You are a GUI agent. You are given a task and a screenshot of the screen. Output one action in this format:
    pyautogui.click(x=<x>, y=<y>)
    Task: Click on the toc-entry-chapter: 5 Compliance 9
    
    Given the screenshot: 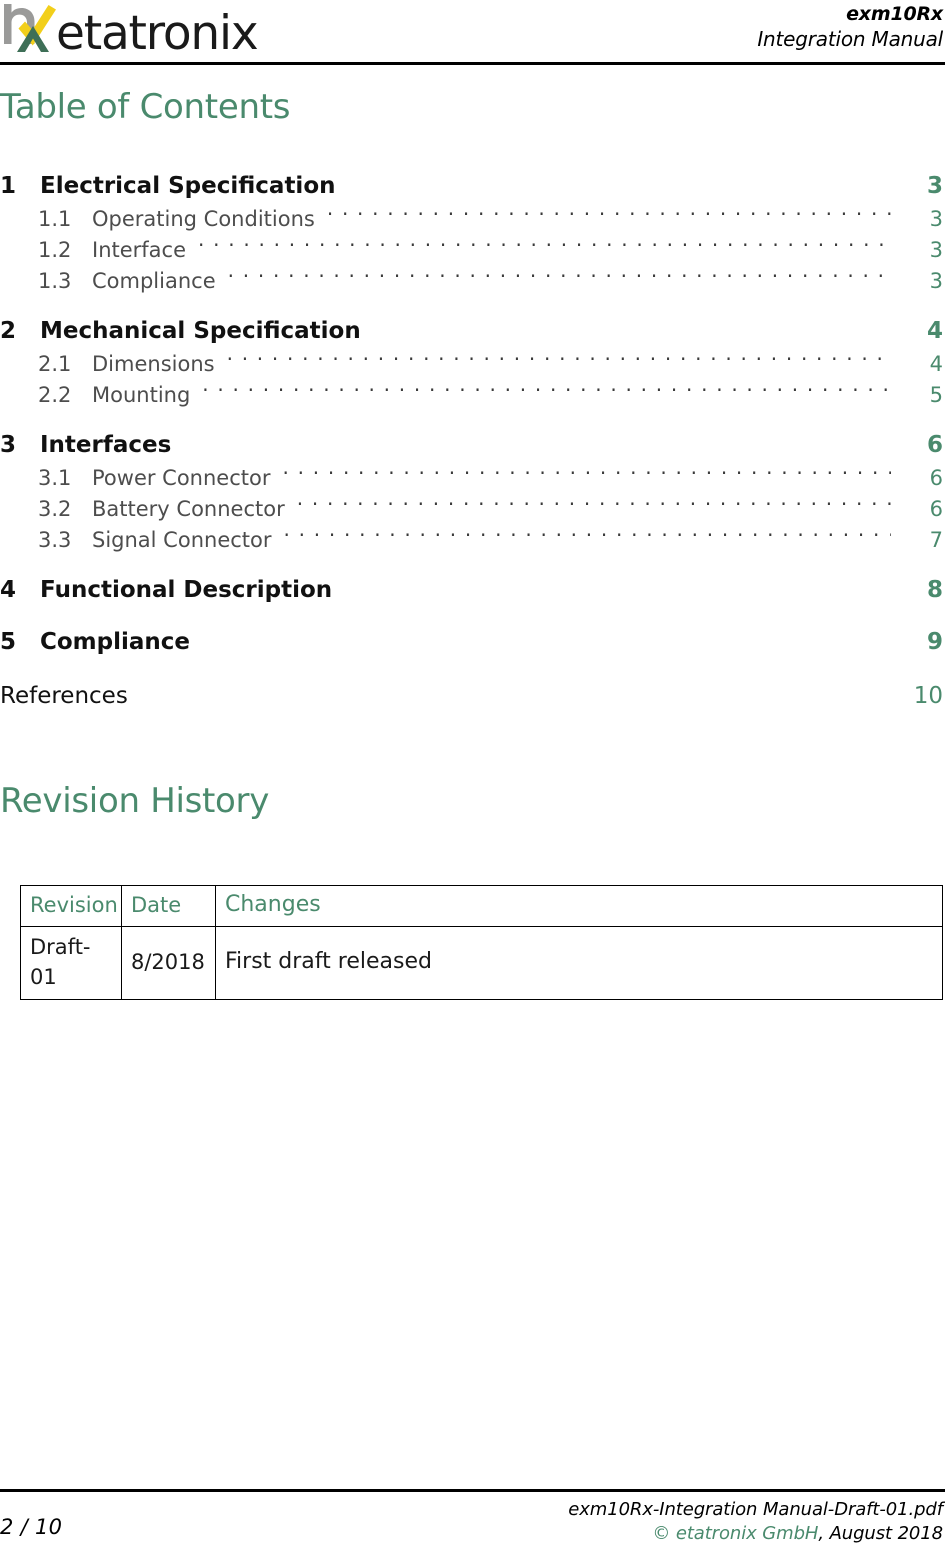 What is the action you would take?
    pyautogui.click(x=472, y=642)
    